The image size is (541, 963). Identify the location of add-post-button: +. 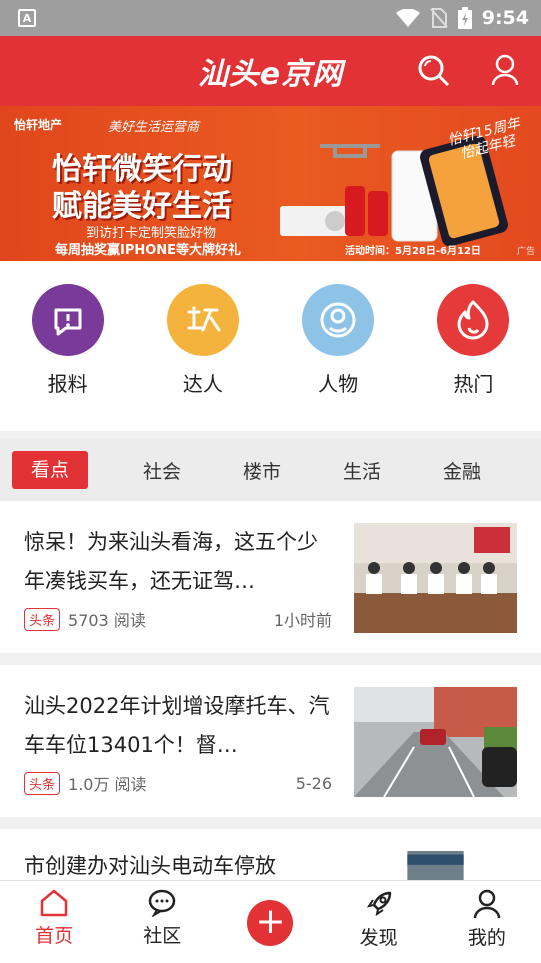
(270, 923).